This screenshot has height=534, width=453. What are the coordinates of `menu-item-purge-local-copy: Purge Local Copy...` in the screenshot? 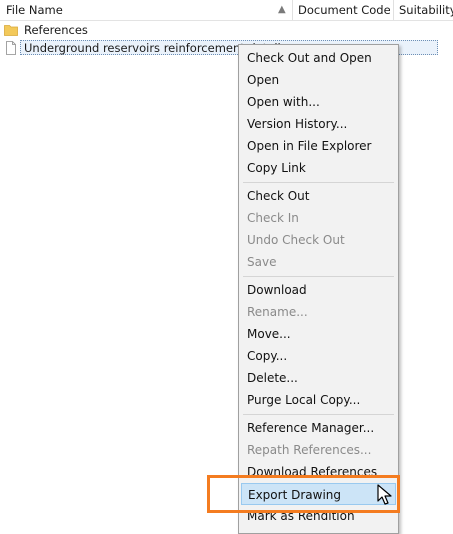 It's located at (318, 400).